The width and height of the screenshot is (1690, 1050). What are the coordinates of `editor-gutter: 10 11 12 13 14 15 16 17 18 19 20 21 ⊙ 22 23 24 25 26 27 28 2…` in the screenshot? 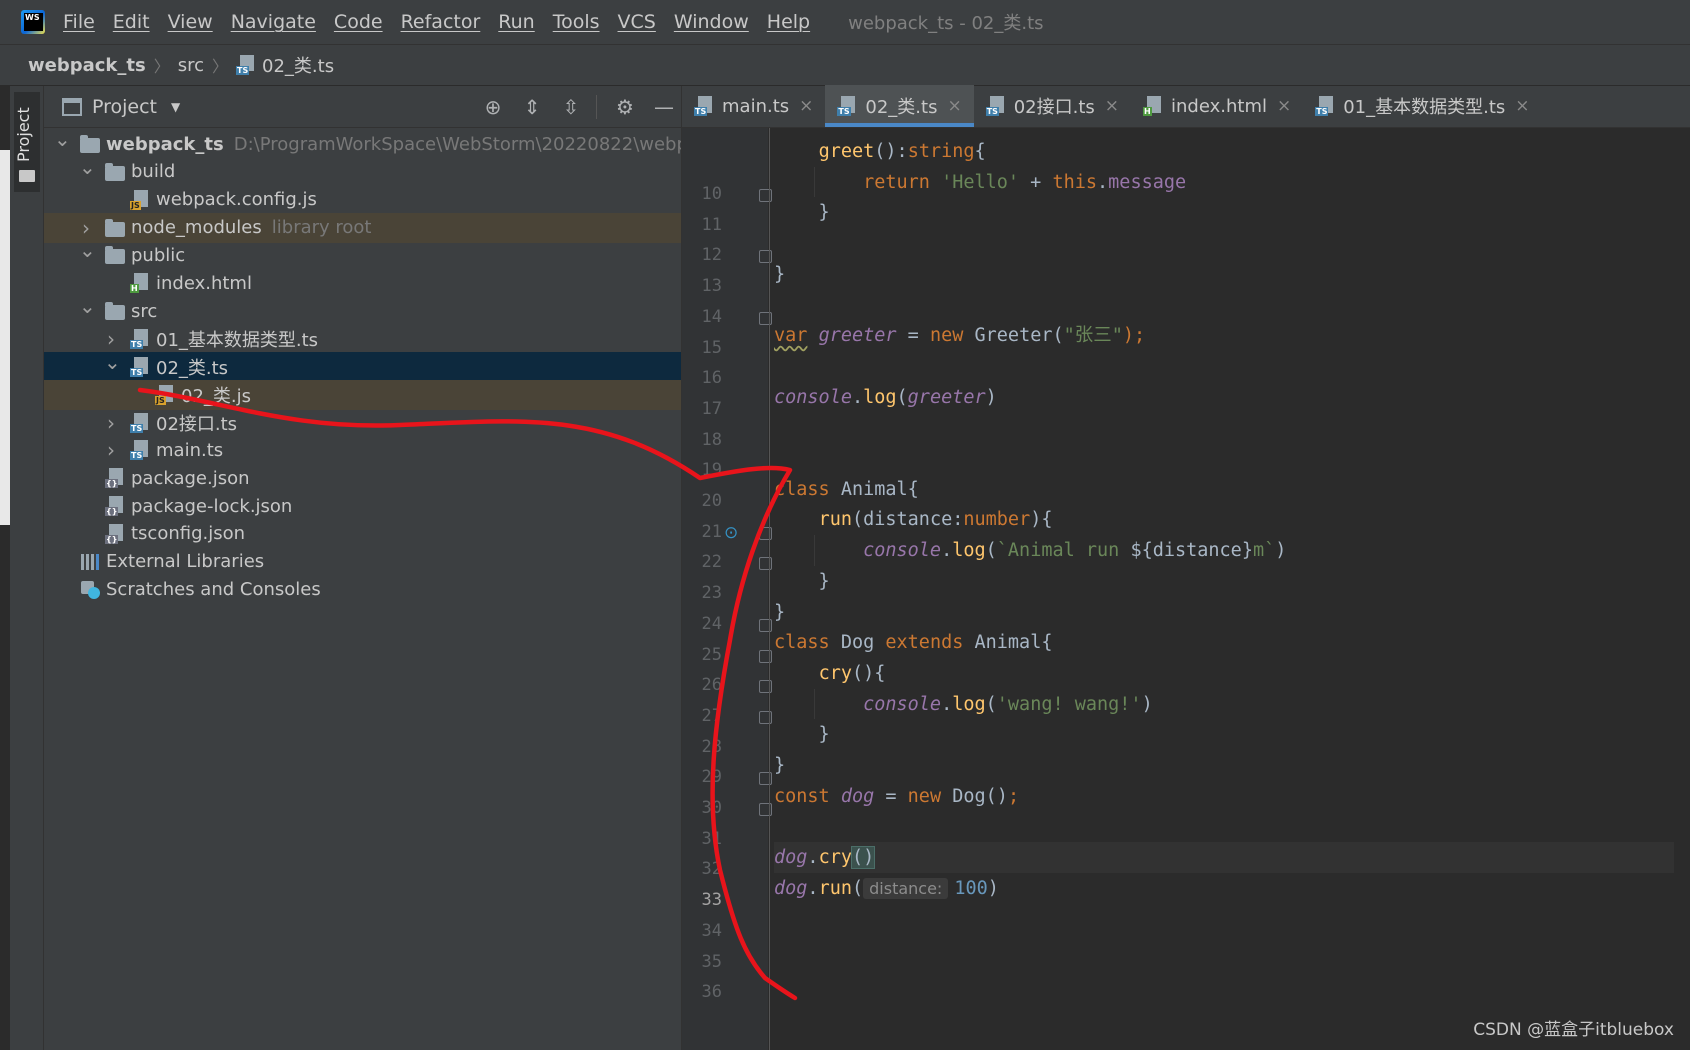 It's located at (727, 589).